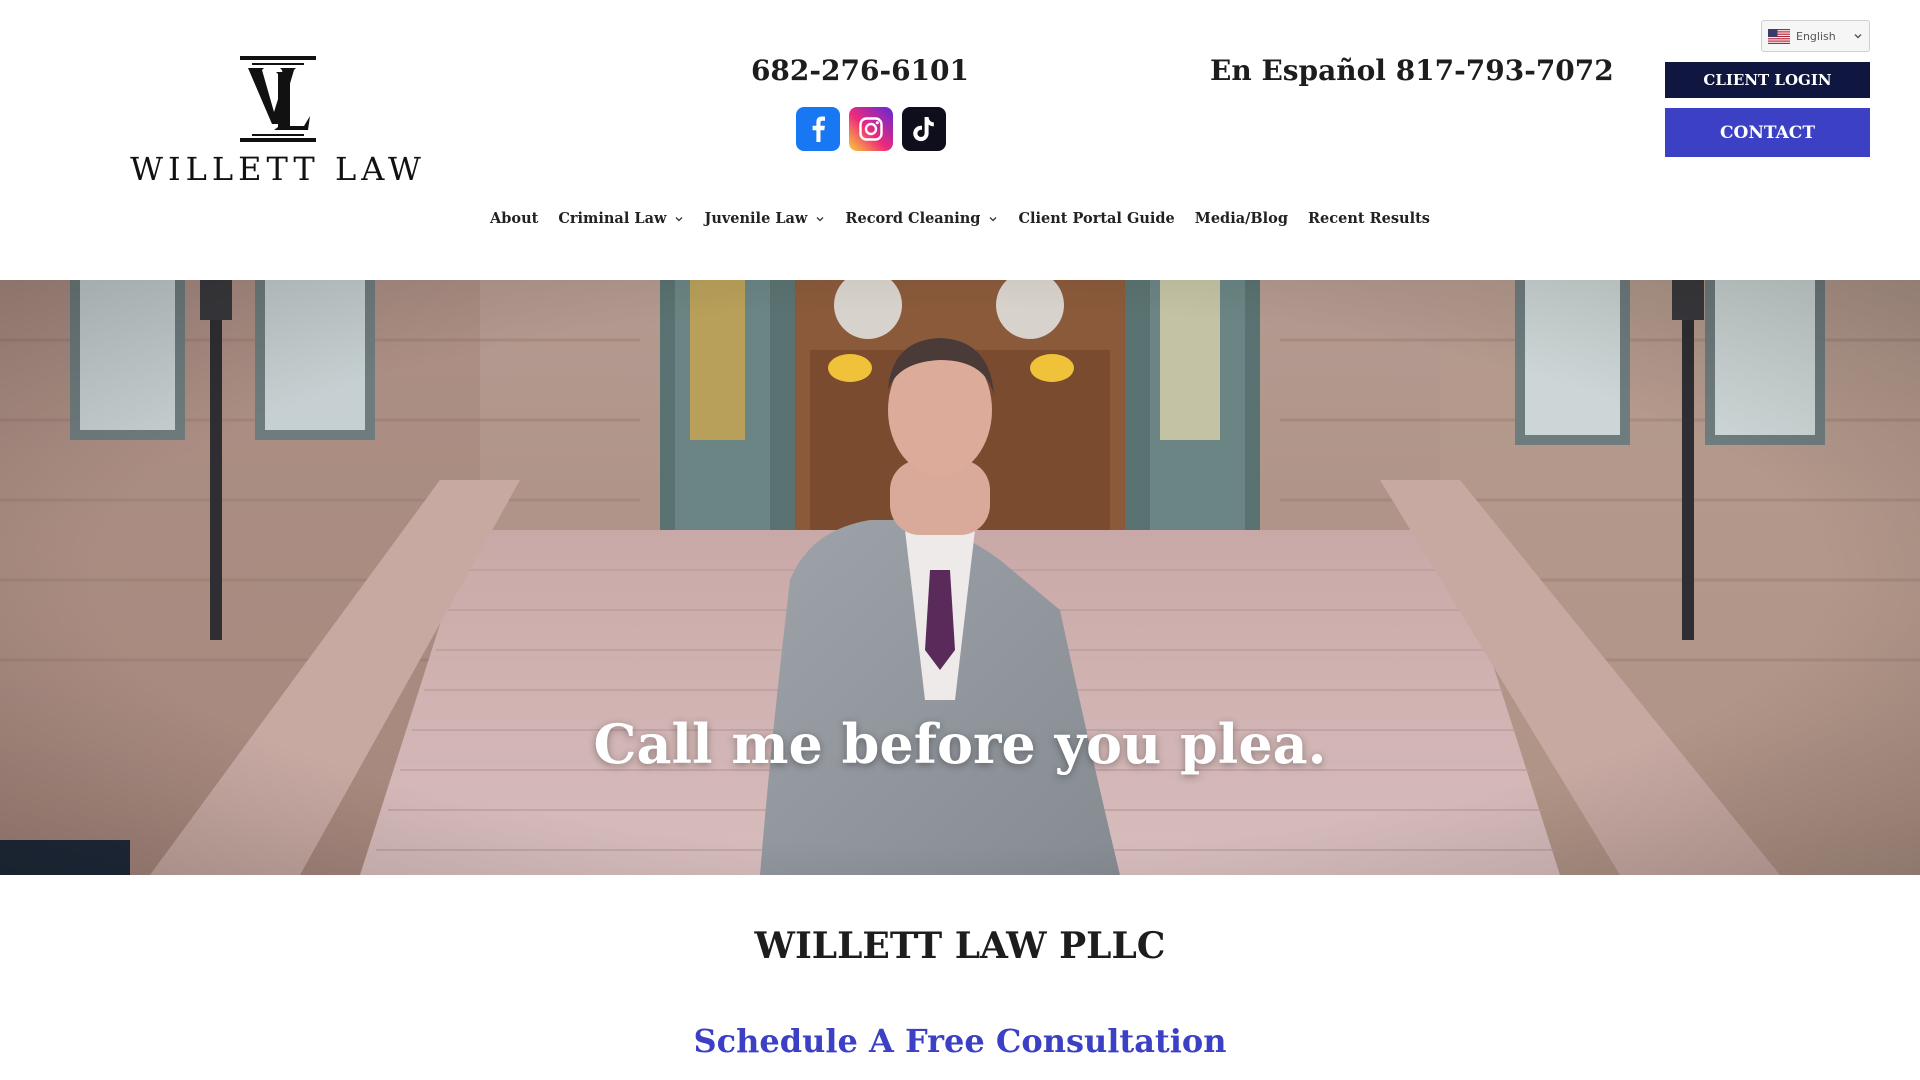 Image resolution: width=1920 pixels, height=1080 pixels. Describe the element at coordinates (960, 1041) in the screenshot. I see `schedule-consultation-link: Schedule A Free Consultation` at that location.